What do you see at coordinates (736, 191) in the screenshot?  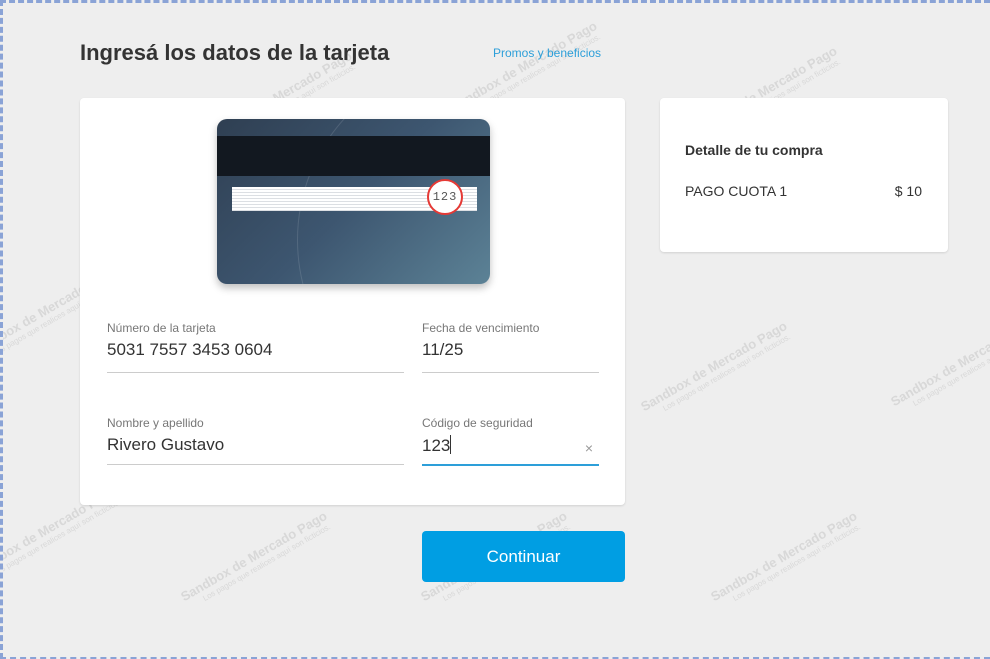 I see `summary-item-name: PAGO CUOTA 1` at bounding box center [736, 191].